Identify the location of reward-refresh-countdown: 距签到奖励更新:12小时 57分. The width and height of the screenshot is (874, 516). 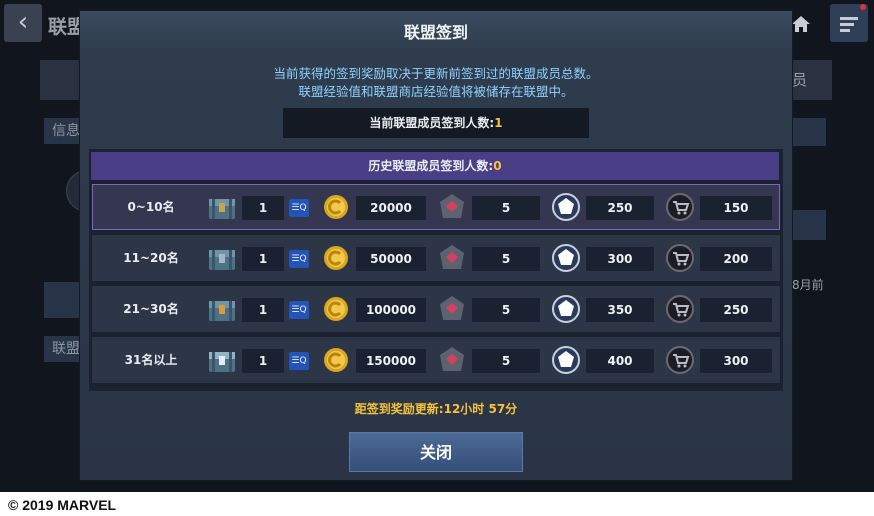
(436, 409).